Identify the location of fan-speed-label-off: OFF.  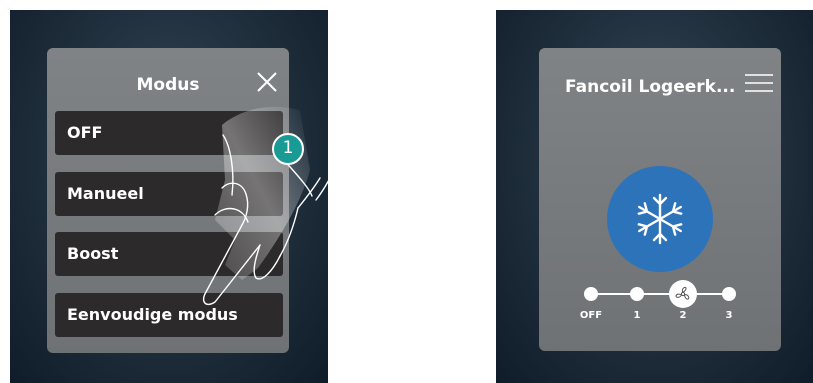
(591, 315).